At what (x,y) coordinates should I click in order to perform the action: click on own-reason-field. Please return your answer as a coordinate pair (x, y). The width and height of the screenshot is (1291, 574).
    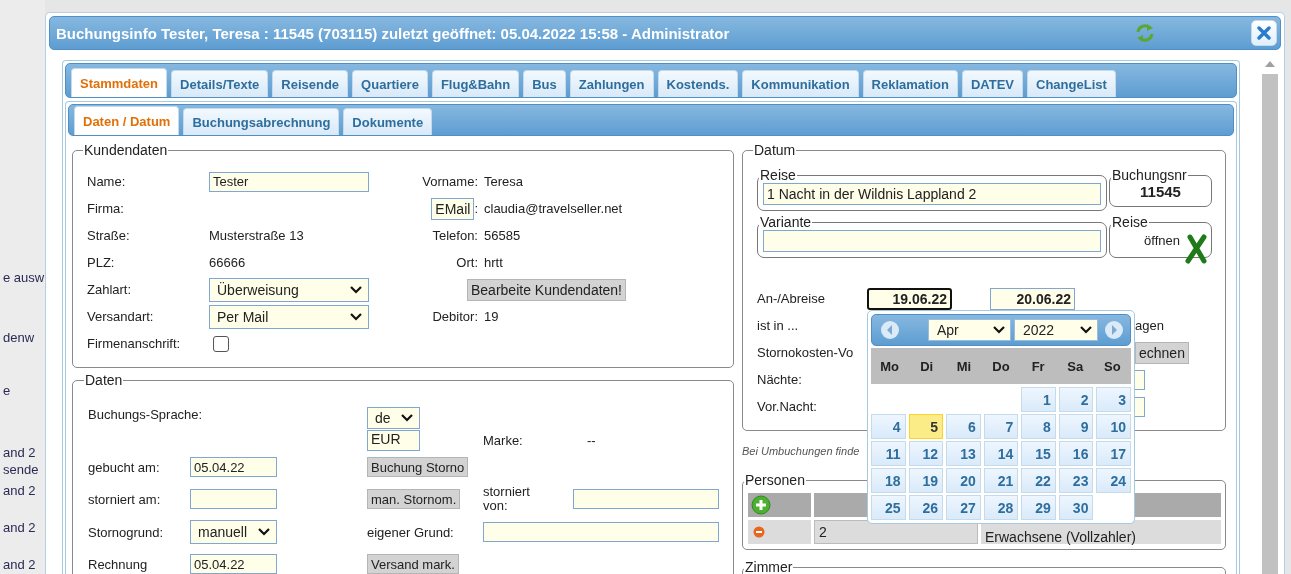
    Looking at the image, I should click on (601, 532).